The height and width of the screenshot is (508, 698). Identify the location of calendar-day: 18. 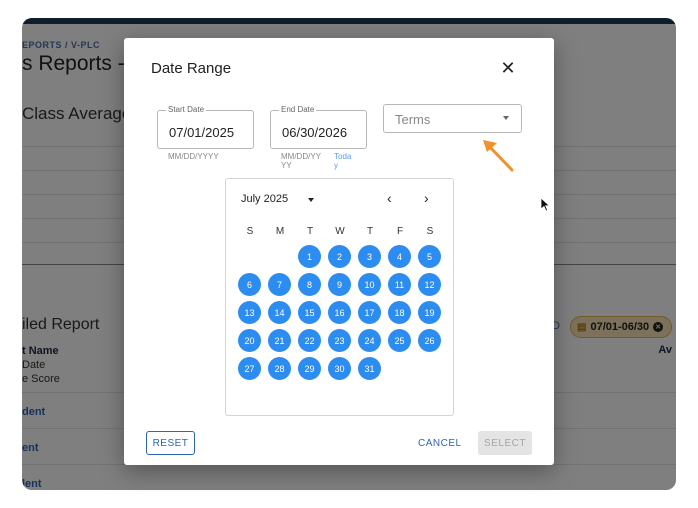
(399, 312).